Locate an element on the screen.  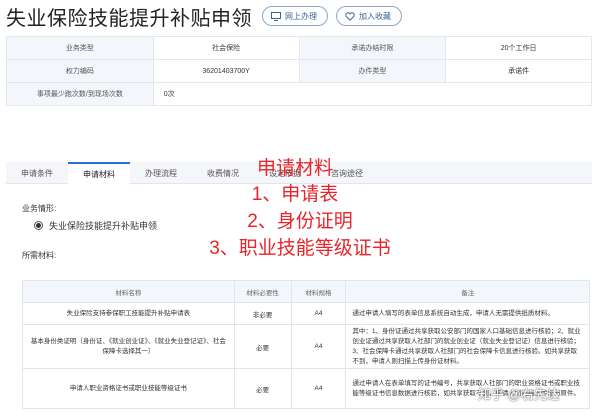
col-header-necessity: 材料必要性 is located at coordinates (262, 291).